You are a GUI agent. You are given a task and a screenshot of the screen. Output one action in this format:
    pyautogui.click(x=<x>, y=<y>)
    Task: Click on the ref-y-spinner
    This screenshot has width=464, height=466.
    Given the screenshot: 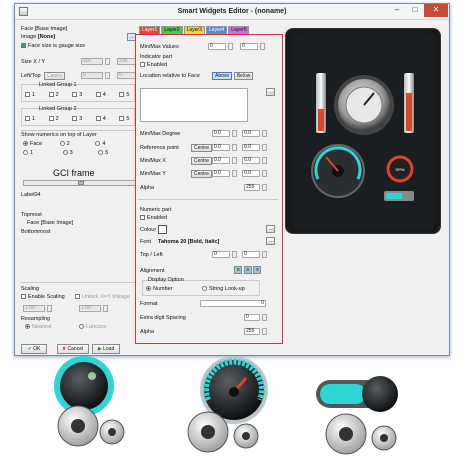 What is the action you would take?
    pyautogui.click(x=264, y=147)
    